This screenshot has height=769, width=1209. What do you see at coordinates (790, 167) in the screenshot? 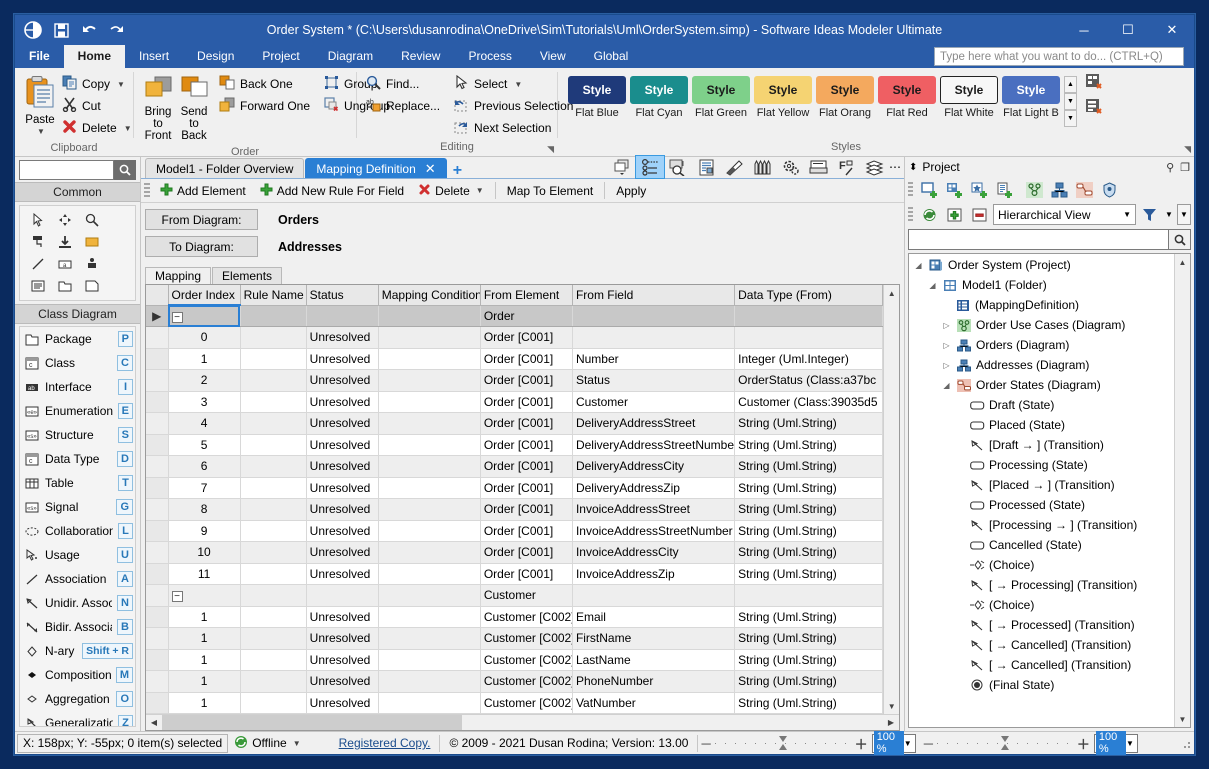
I see `settings-icon` at bounding box center [790, 167].